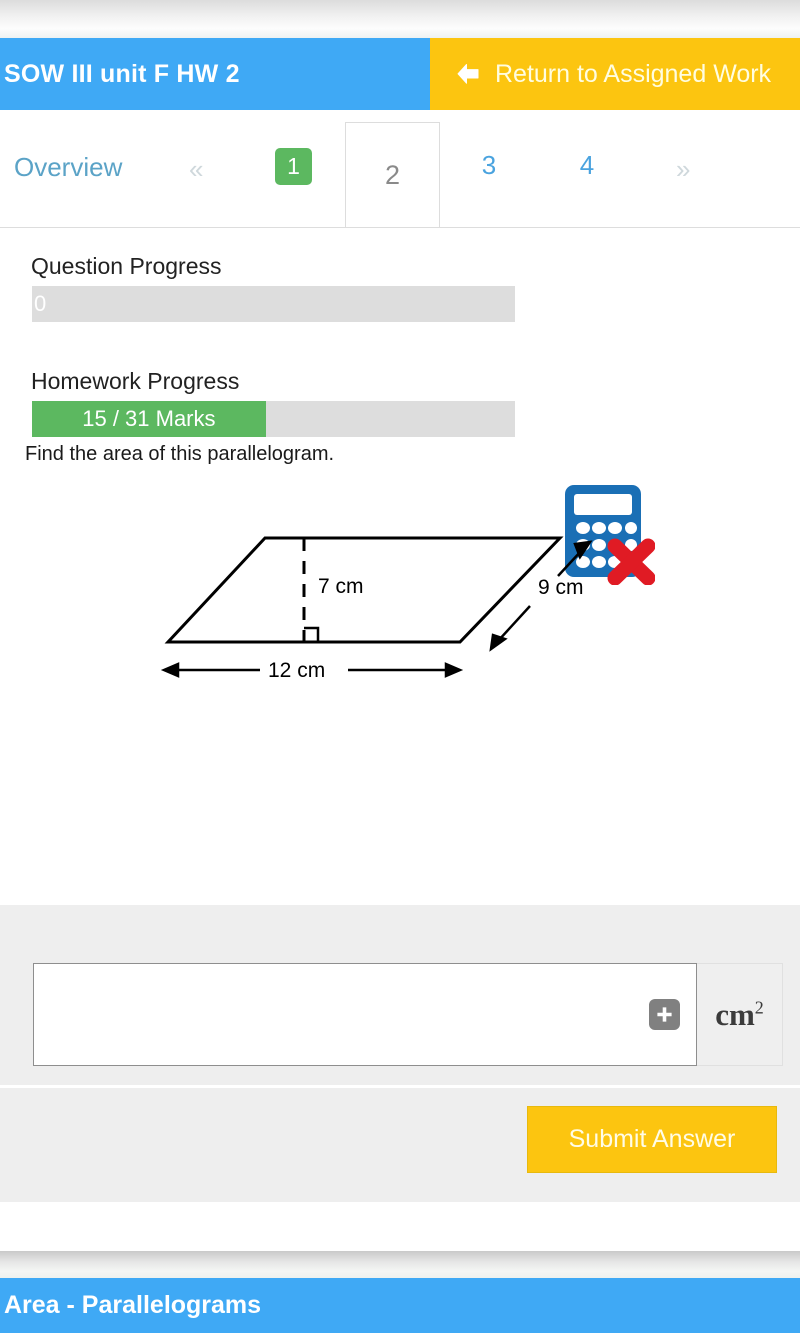 The width and height of the screenshot is (800, 1333). I want to click on tab-question-1: 1, so click(293, 166).